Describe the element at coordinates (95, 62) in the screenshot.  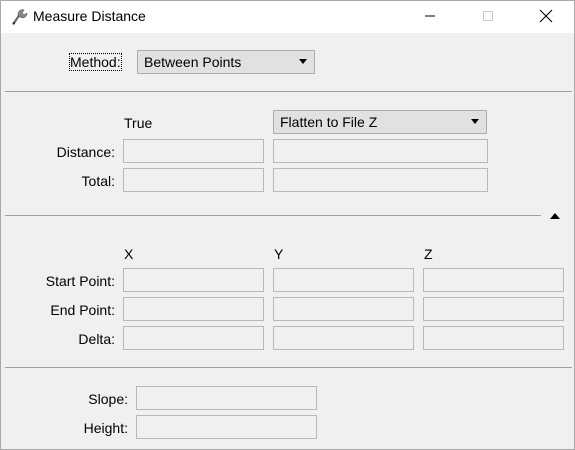
I see `method-label: Method:` at that location.